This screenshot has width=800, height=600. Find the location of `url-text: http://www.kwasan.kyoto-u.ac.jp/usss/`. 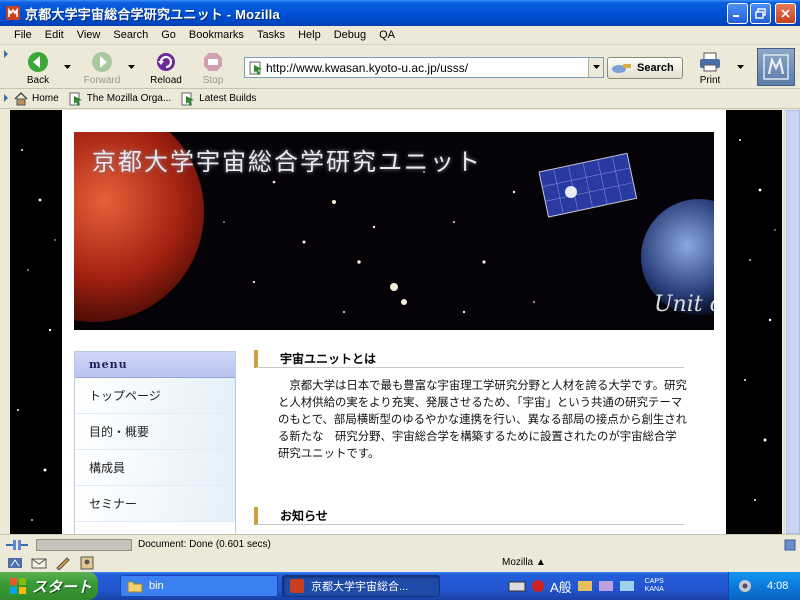

url-text: http://www.kwasan.kyoto-u.ac.jp/usss/ is located at coordinates (427, 68).